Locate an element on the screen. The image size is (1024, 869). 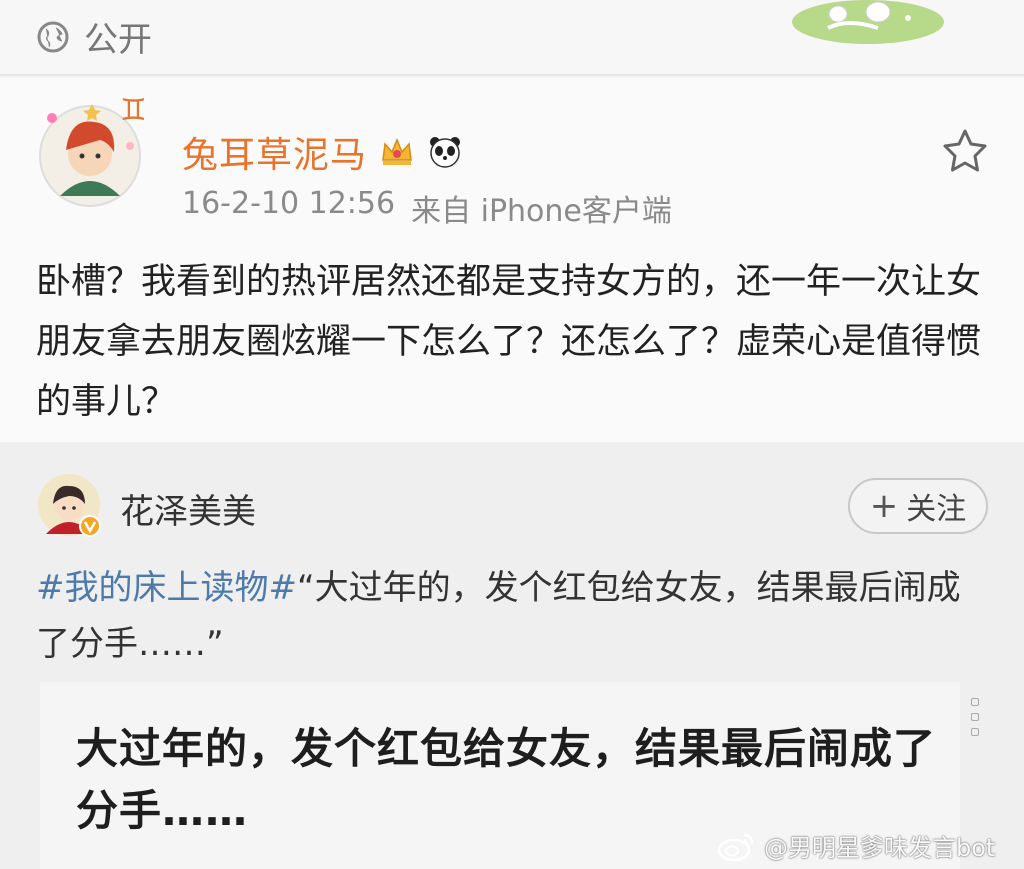
plus-icon: + is located at coordinates (884, 506).